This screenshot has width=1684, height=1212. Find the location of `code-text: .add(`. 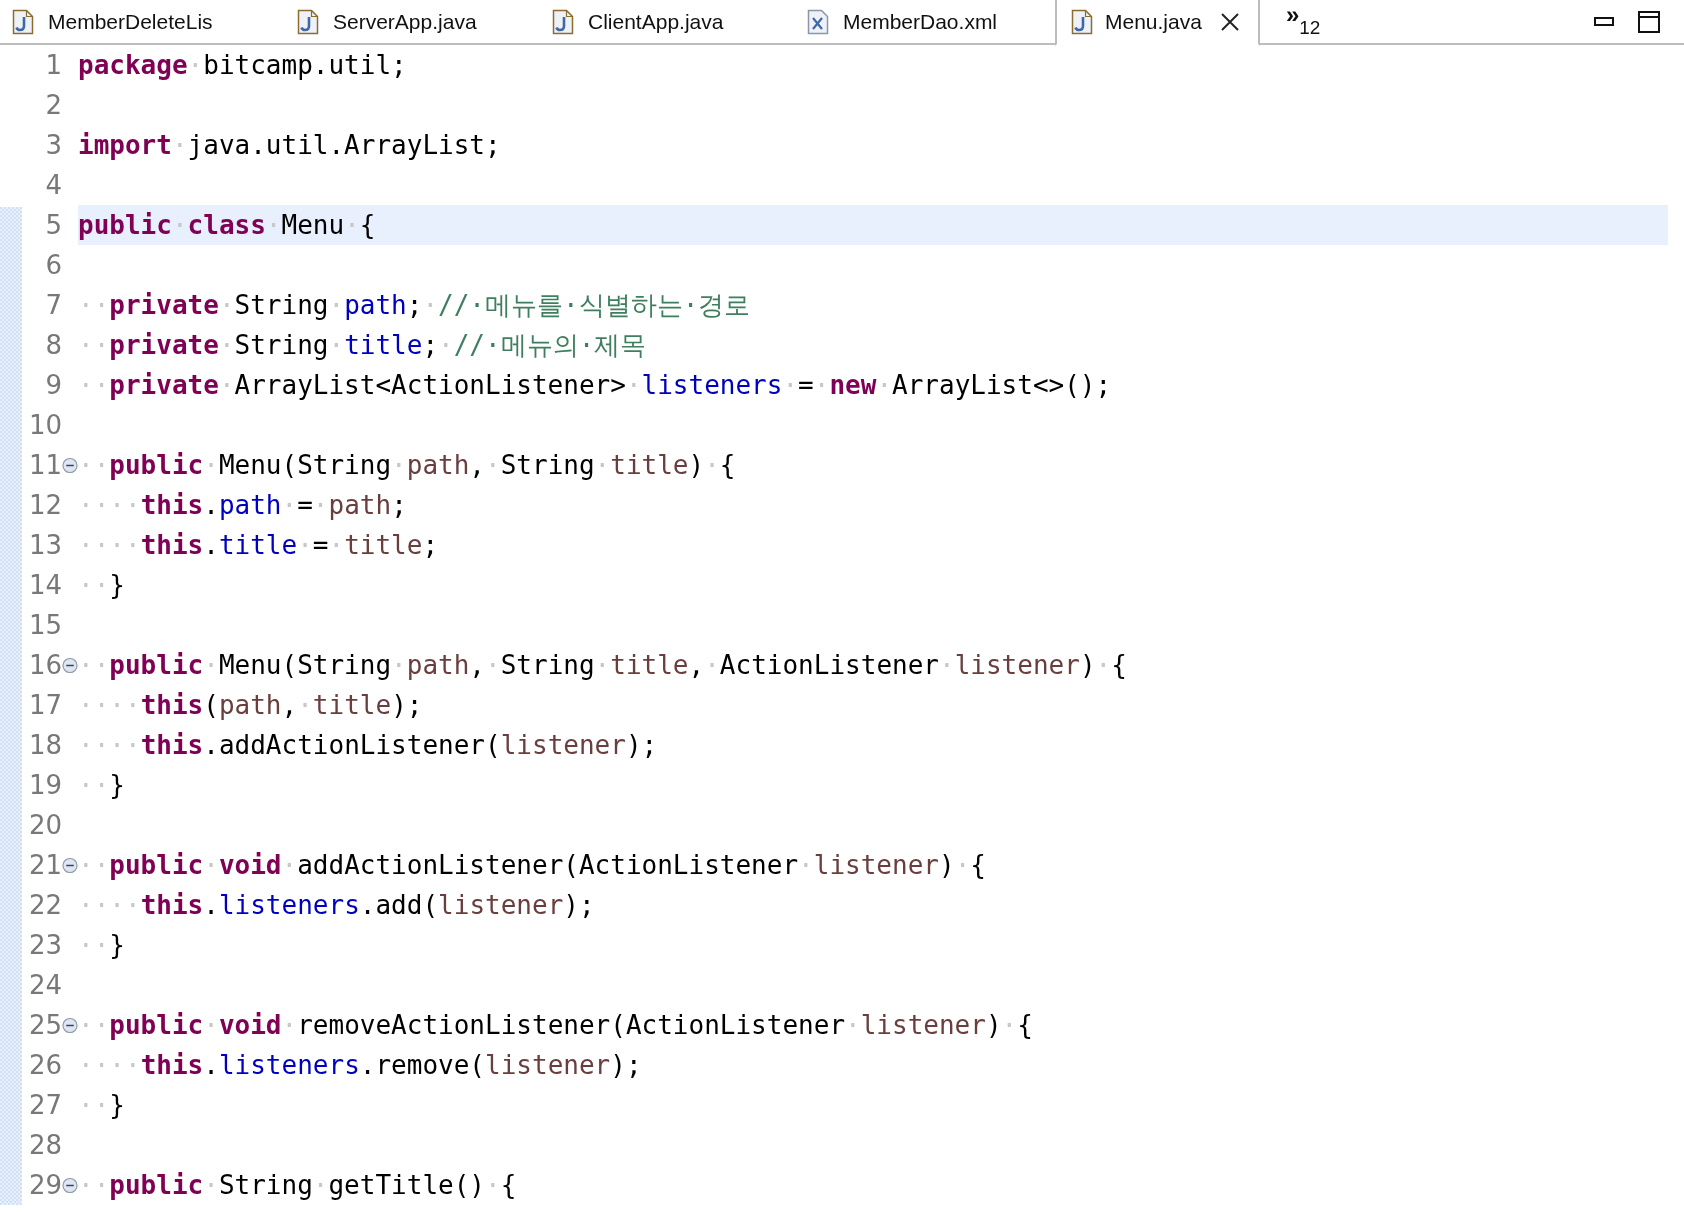

code-text: .add( is located at coordinates (399, 905).